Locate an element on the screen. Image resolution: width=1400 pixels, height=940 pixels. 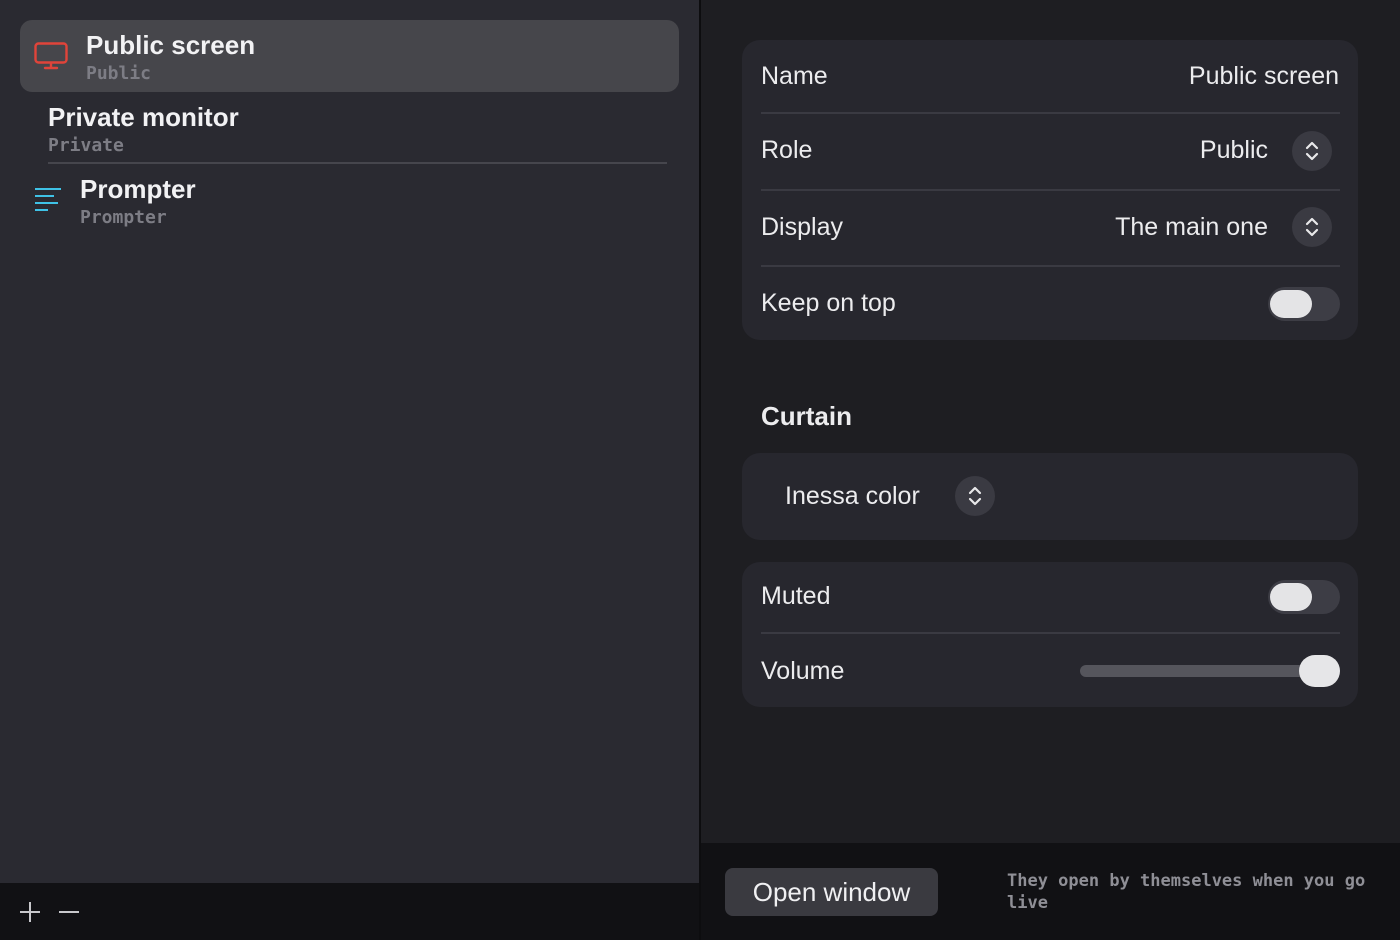
display-label: Display is located at coordinates (802, 227).